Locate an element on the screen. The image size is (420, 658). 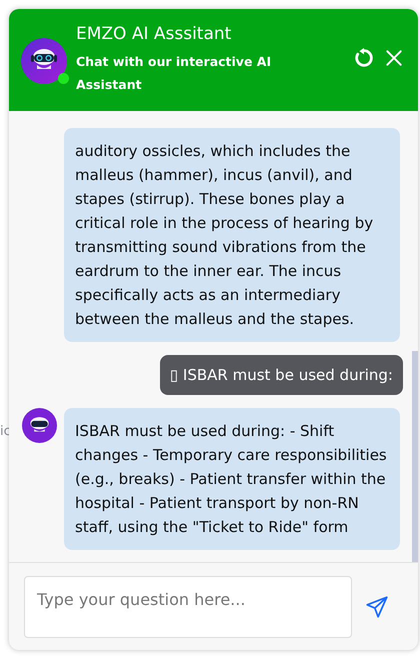
refresh-button is located at coordinates (364, 58).